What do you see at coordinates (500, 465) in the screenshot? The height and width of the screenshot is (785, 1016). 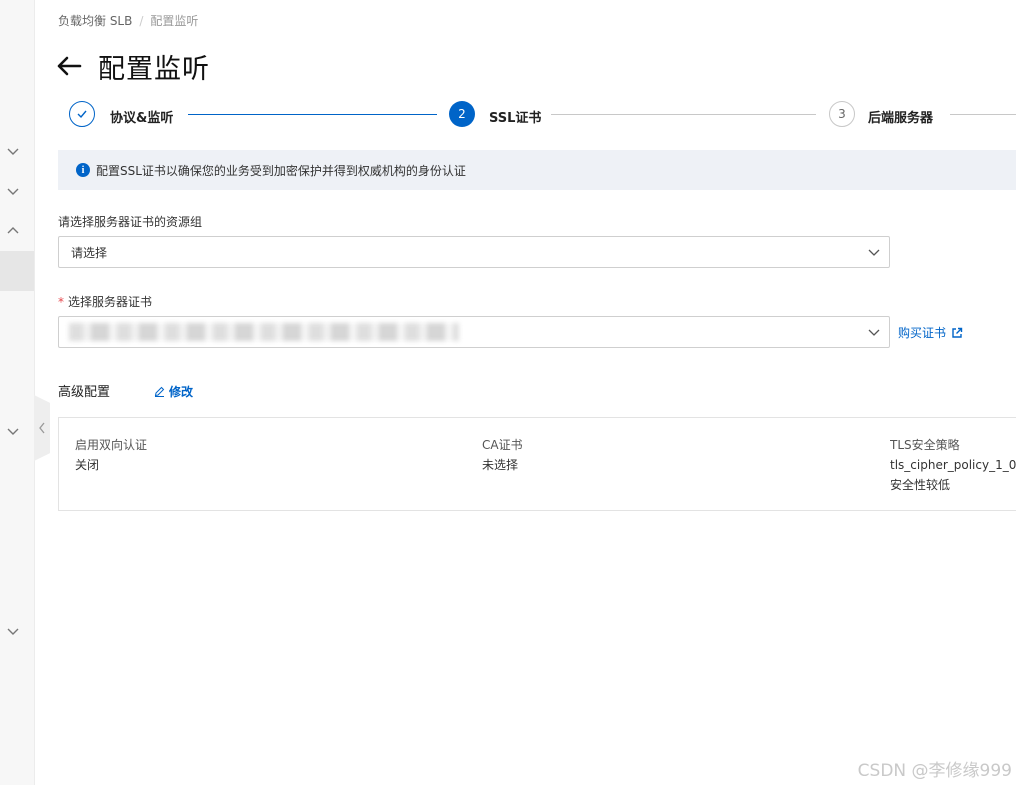 I see `ca-cert-value: 未选择` at bounding box center [500, 465].